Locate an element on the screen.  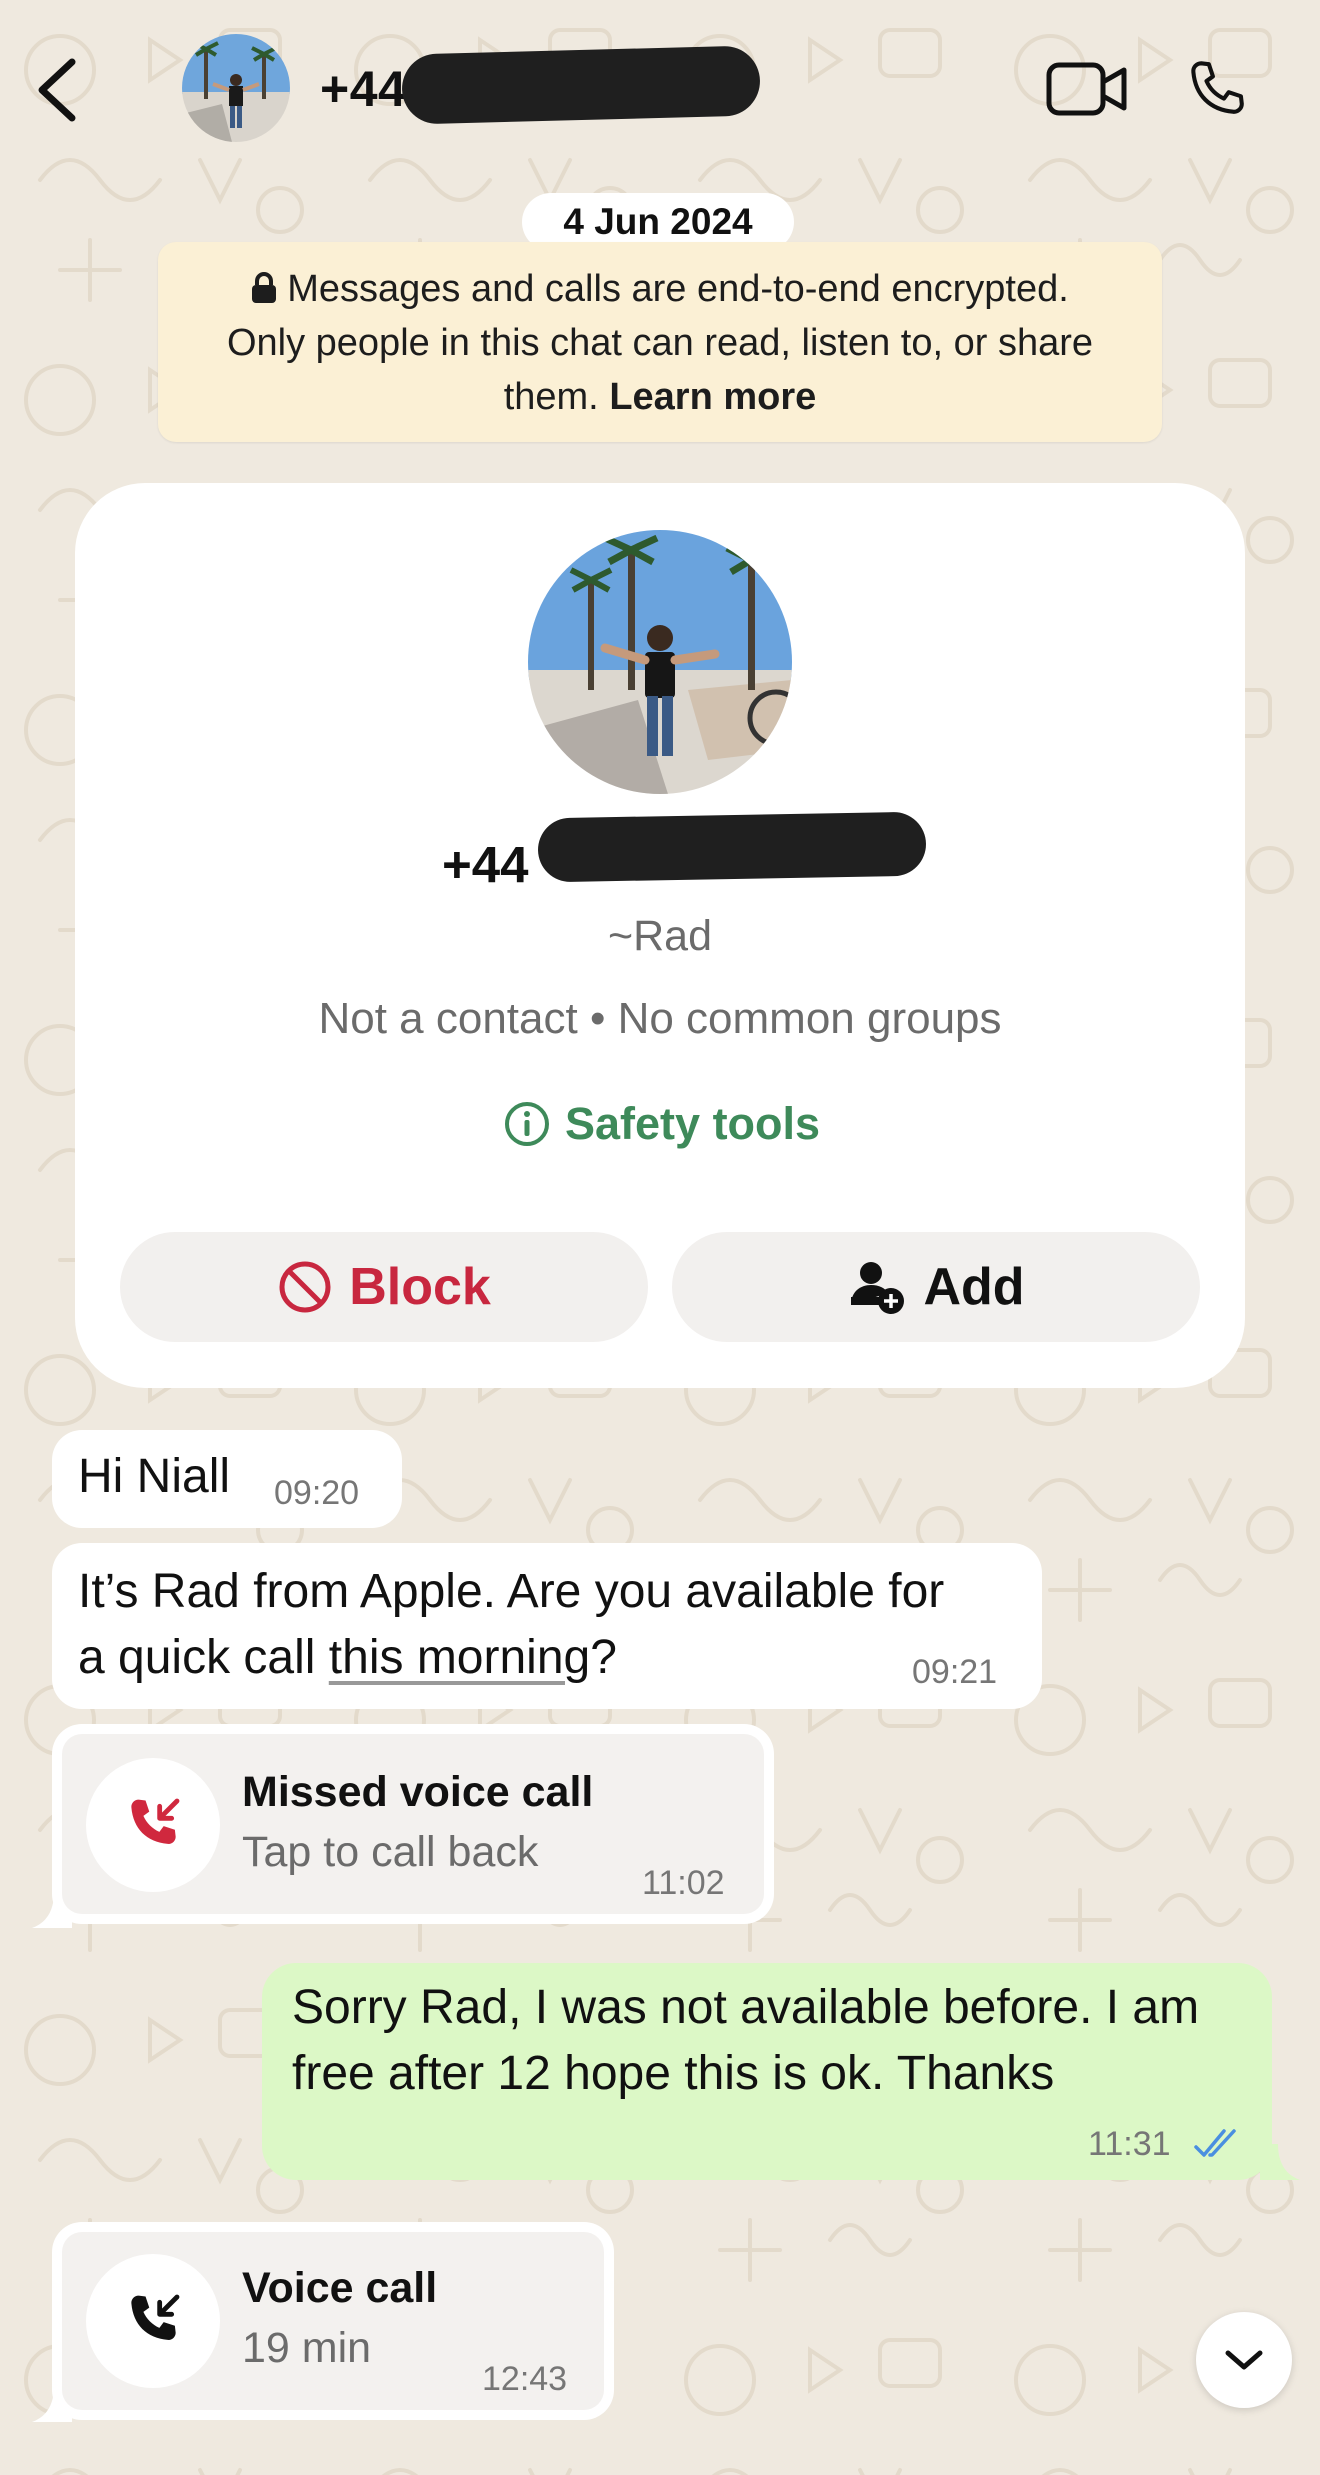
call-card: Missed voice call Tap to call back 11:02 is located at coordinates (413, 1824).